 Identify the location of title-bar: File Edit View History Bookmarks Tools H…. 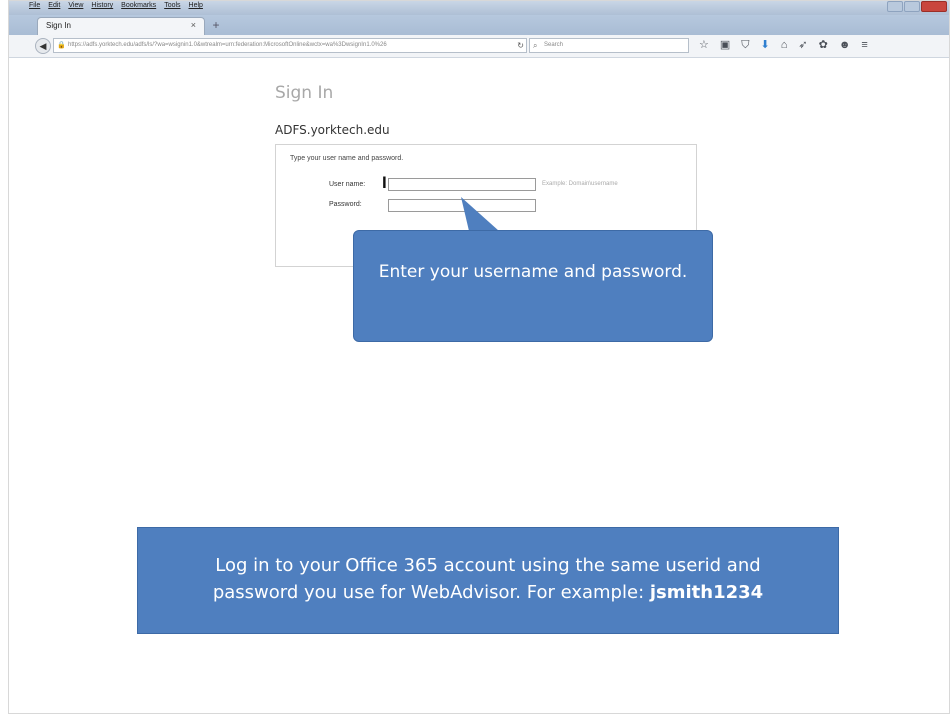
(479, 8).